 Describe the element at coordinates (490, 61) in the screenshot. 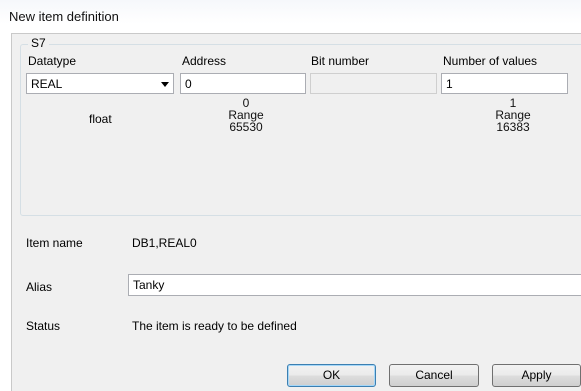

I see `number-of-values-label: Number of values` at that location.